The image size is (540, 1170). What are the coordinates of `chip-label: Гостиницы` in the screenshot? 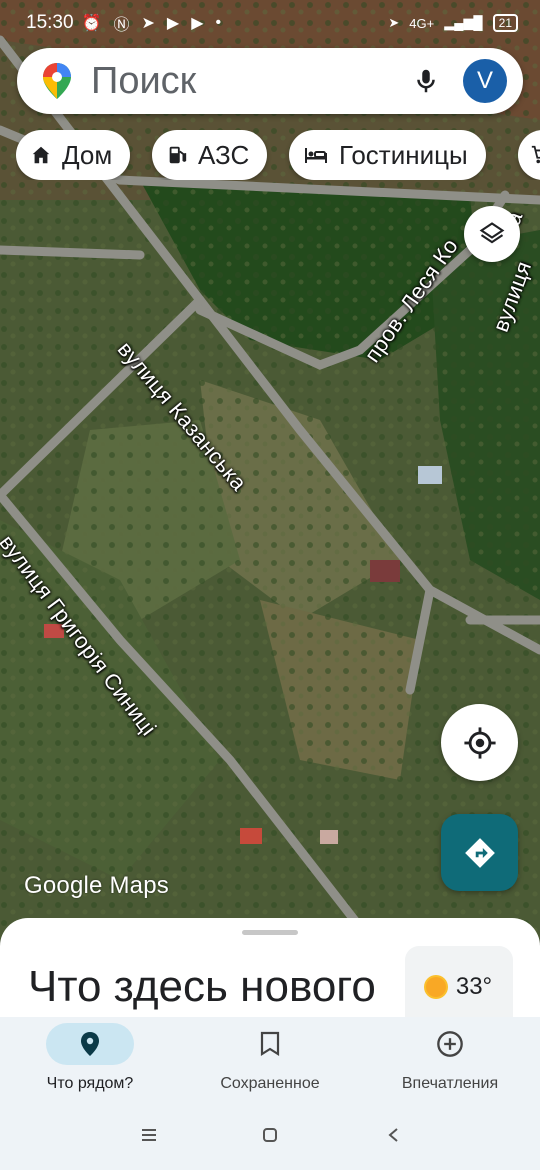 It's located at (403, 154).